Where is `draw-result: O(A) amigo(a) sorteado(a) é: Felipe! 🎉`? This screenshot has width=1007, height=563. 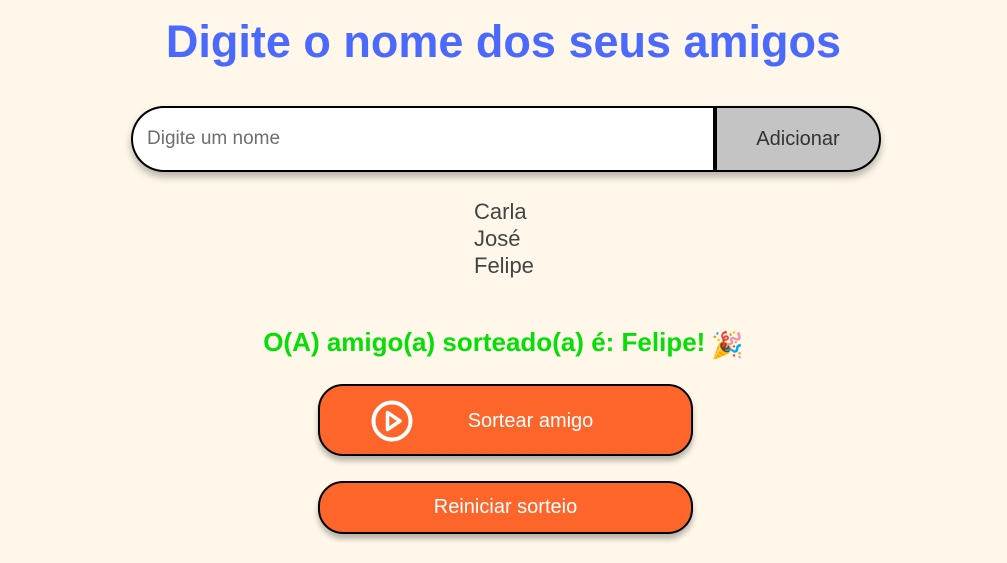 draw-result: O(A) amigo(a) sorteado(a) é: Felipe! 🎉 is located at coordinates (503, 343).